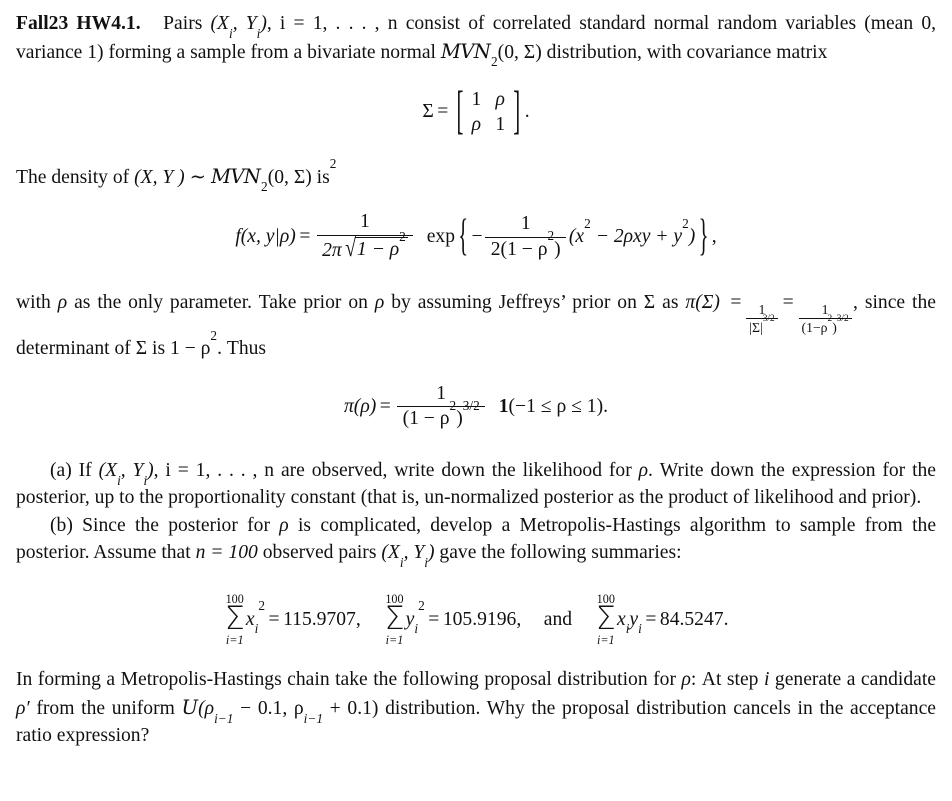 The width and height of the screenshot is (952, 801). I want to click on sum-value-xy: 84.5247, so click(691, 619).